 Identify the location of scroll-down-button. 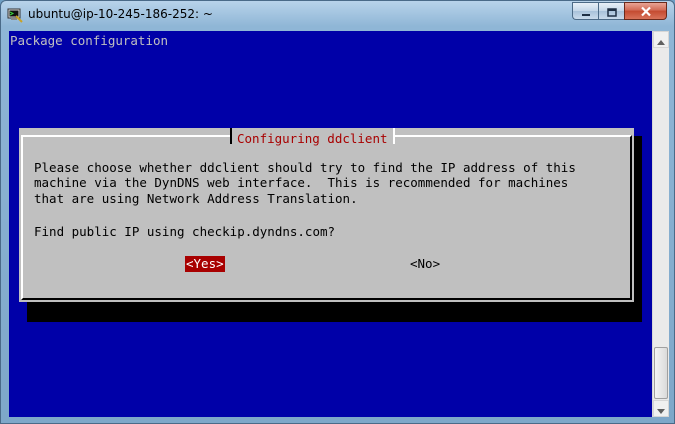
(661, 408).